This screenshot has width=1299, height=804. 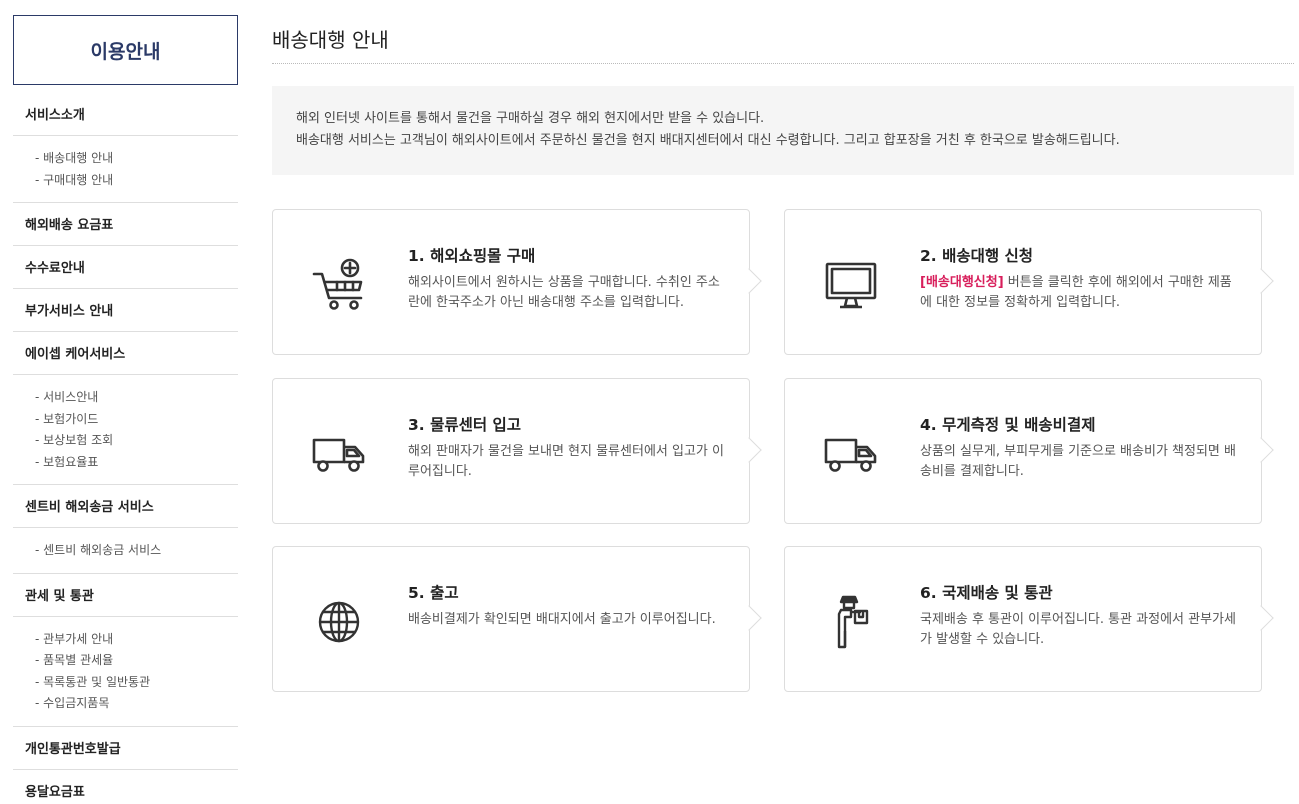 I want to click on apply-shipping-highlight: [배송대행신청], so click(x=962, y=282).